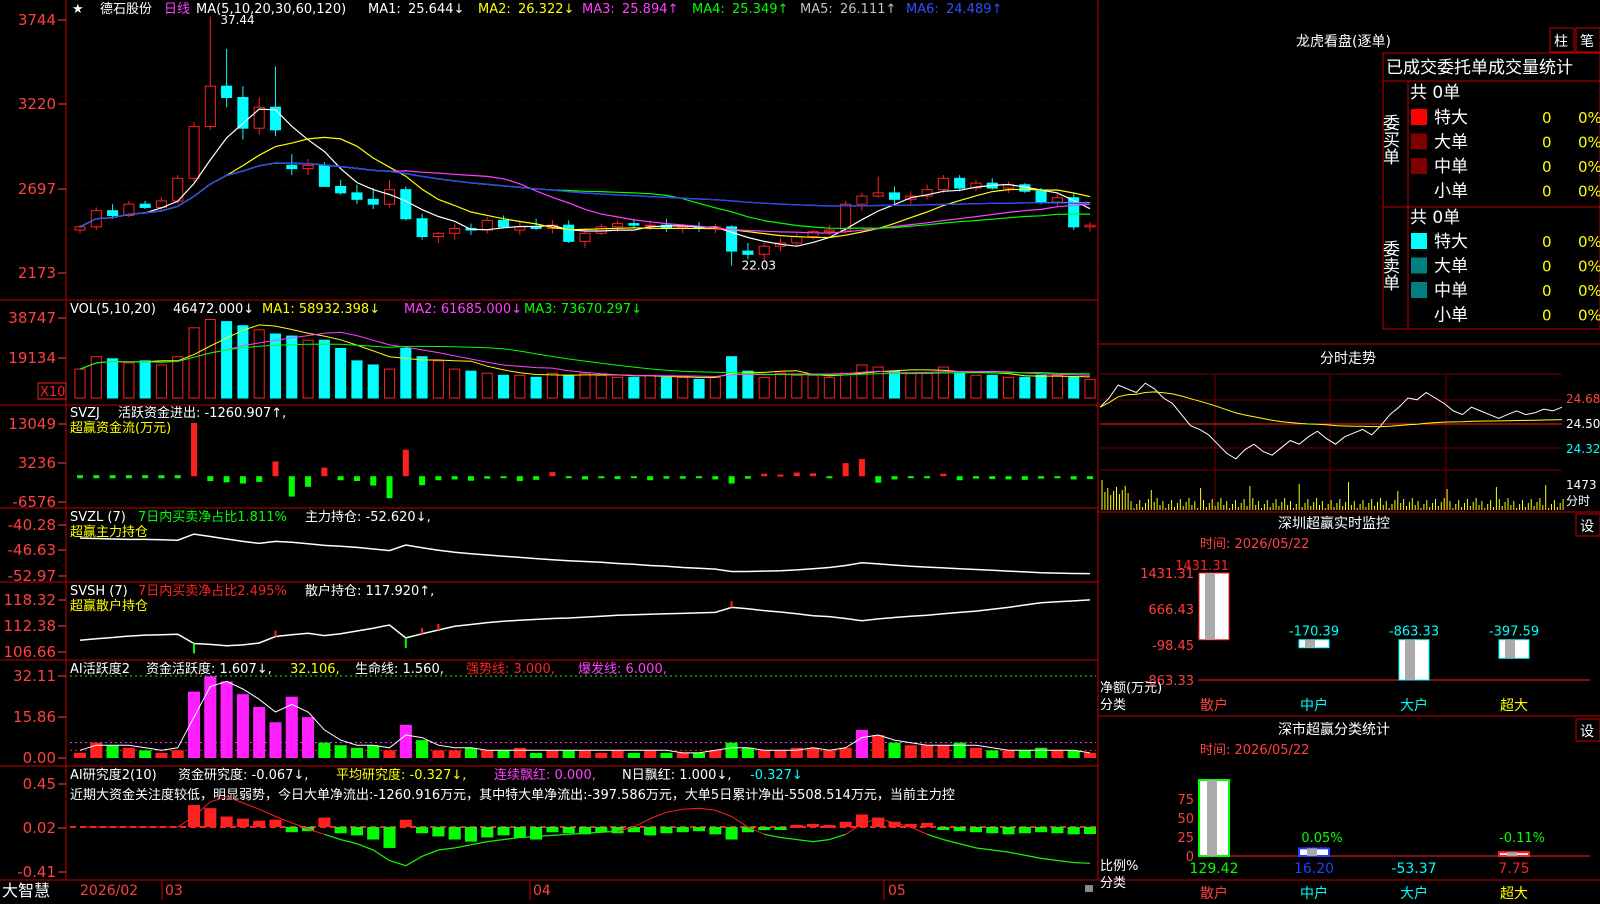  I want to click on y-tick-label: 38747, so click(32, 318).